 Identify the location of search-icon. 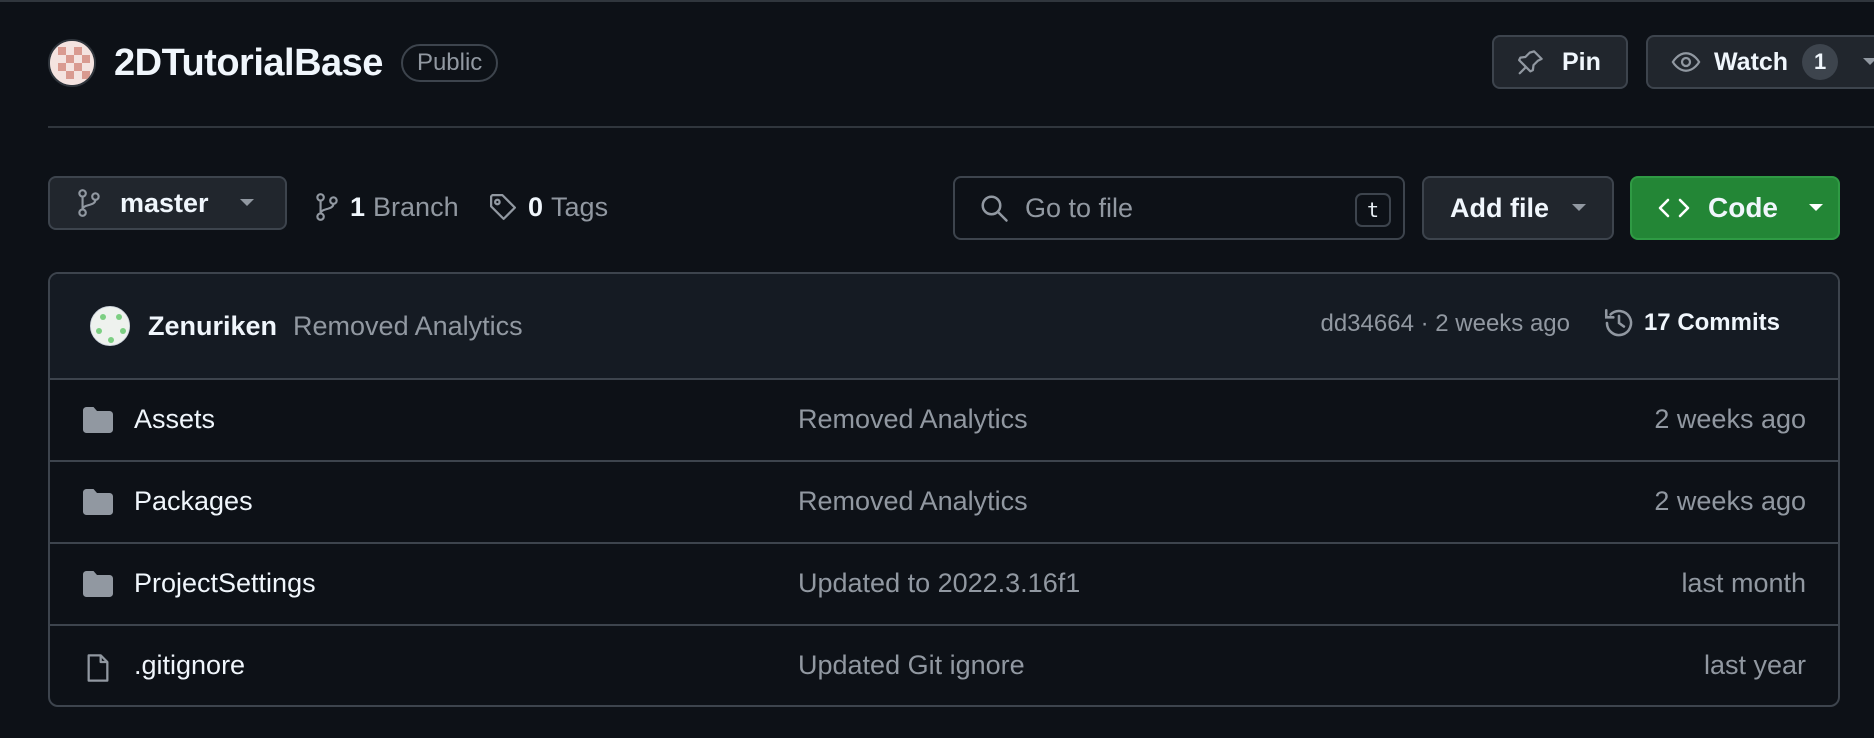
(994, 208).